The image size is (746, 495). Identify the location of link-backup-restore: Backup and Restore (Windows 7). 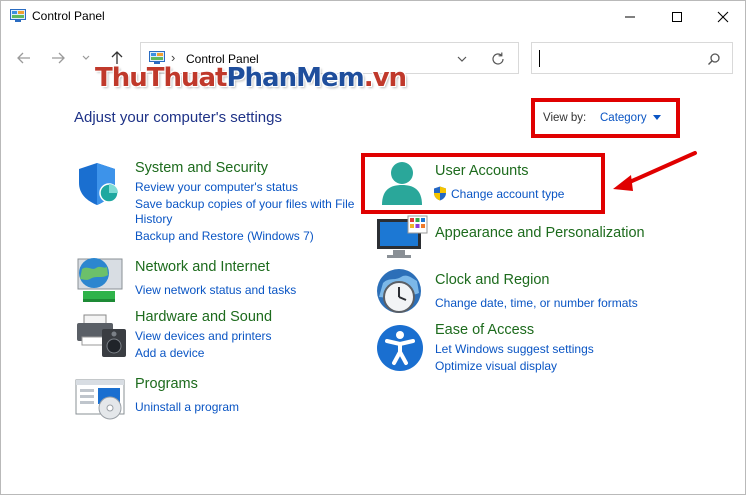
(224, 236).